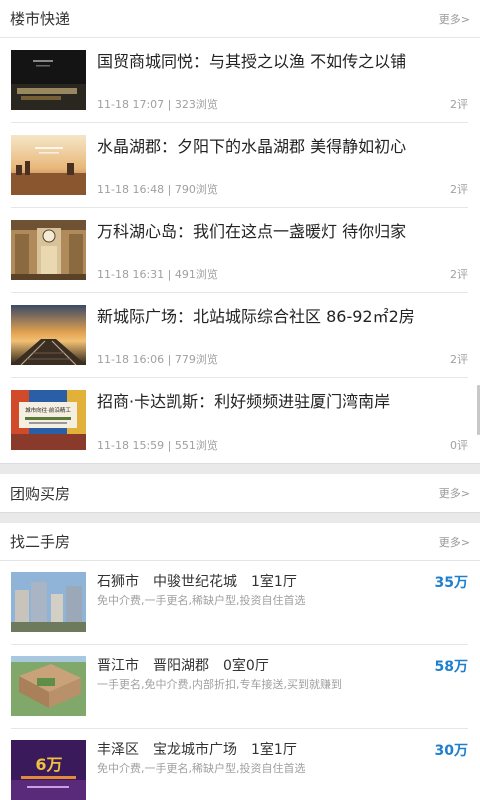 The width and height of the screenshot is (480, 800). I want to click on news-meta: 11-18 16:31 | 491浏览, so click(157, 274).